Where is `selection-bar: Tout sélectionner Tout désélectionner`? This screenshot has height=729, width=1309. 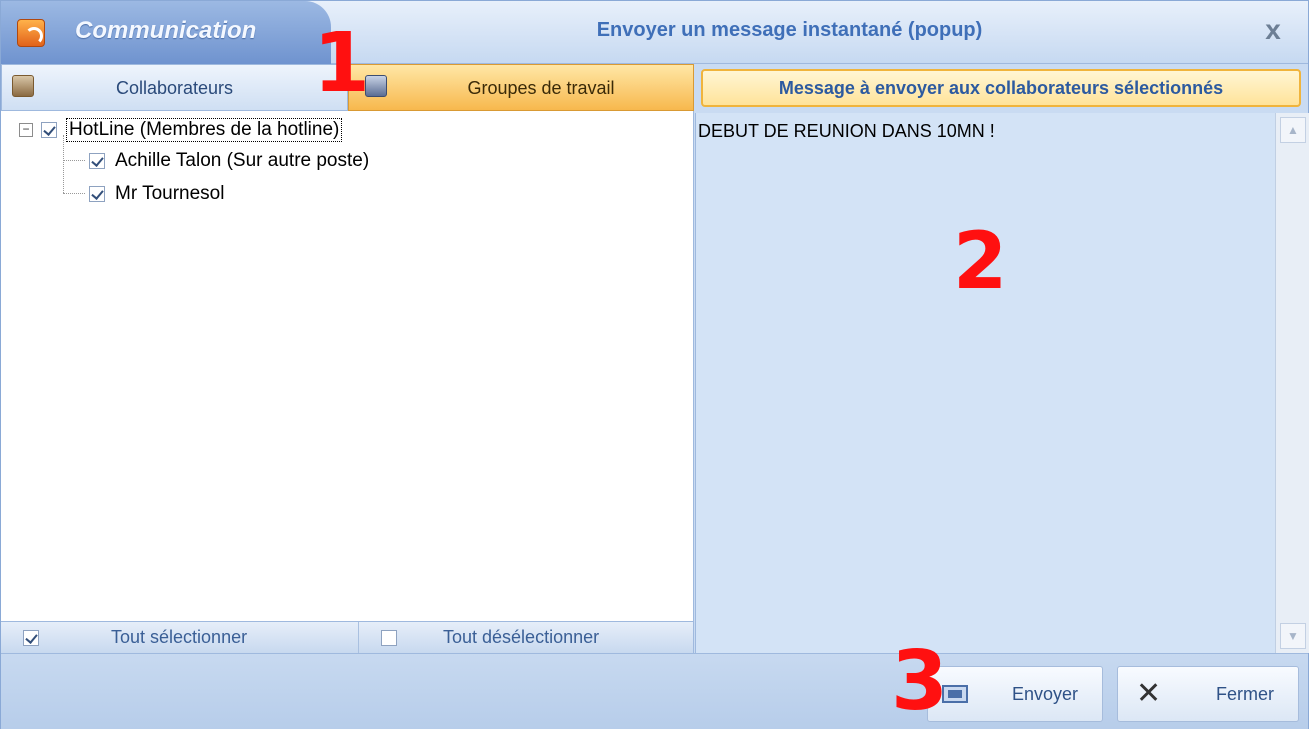 selection-bar: Tout sélectionner Tout désélectionner is located at coordinates (347, 637).